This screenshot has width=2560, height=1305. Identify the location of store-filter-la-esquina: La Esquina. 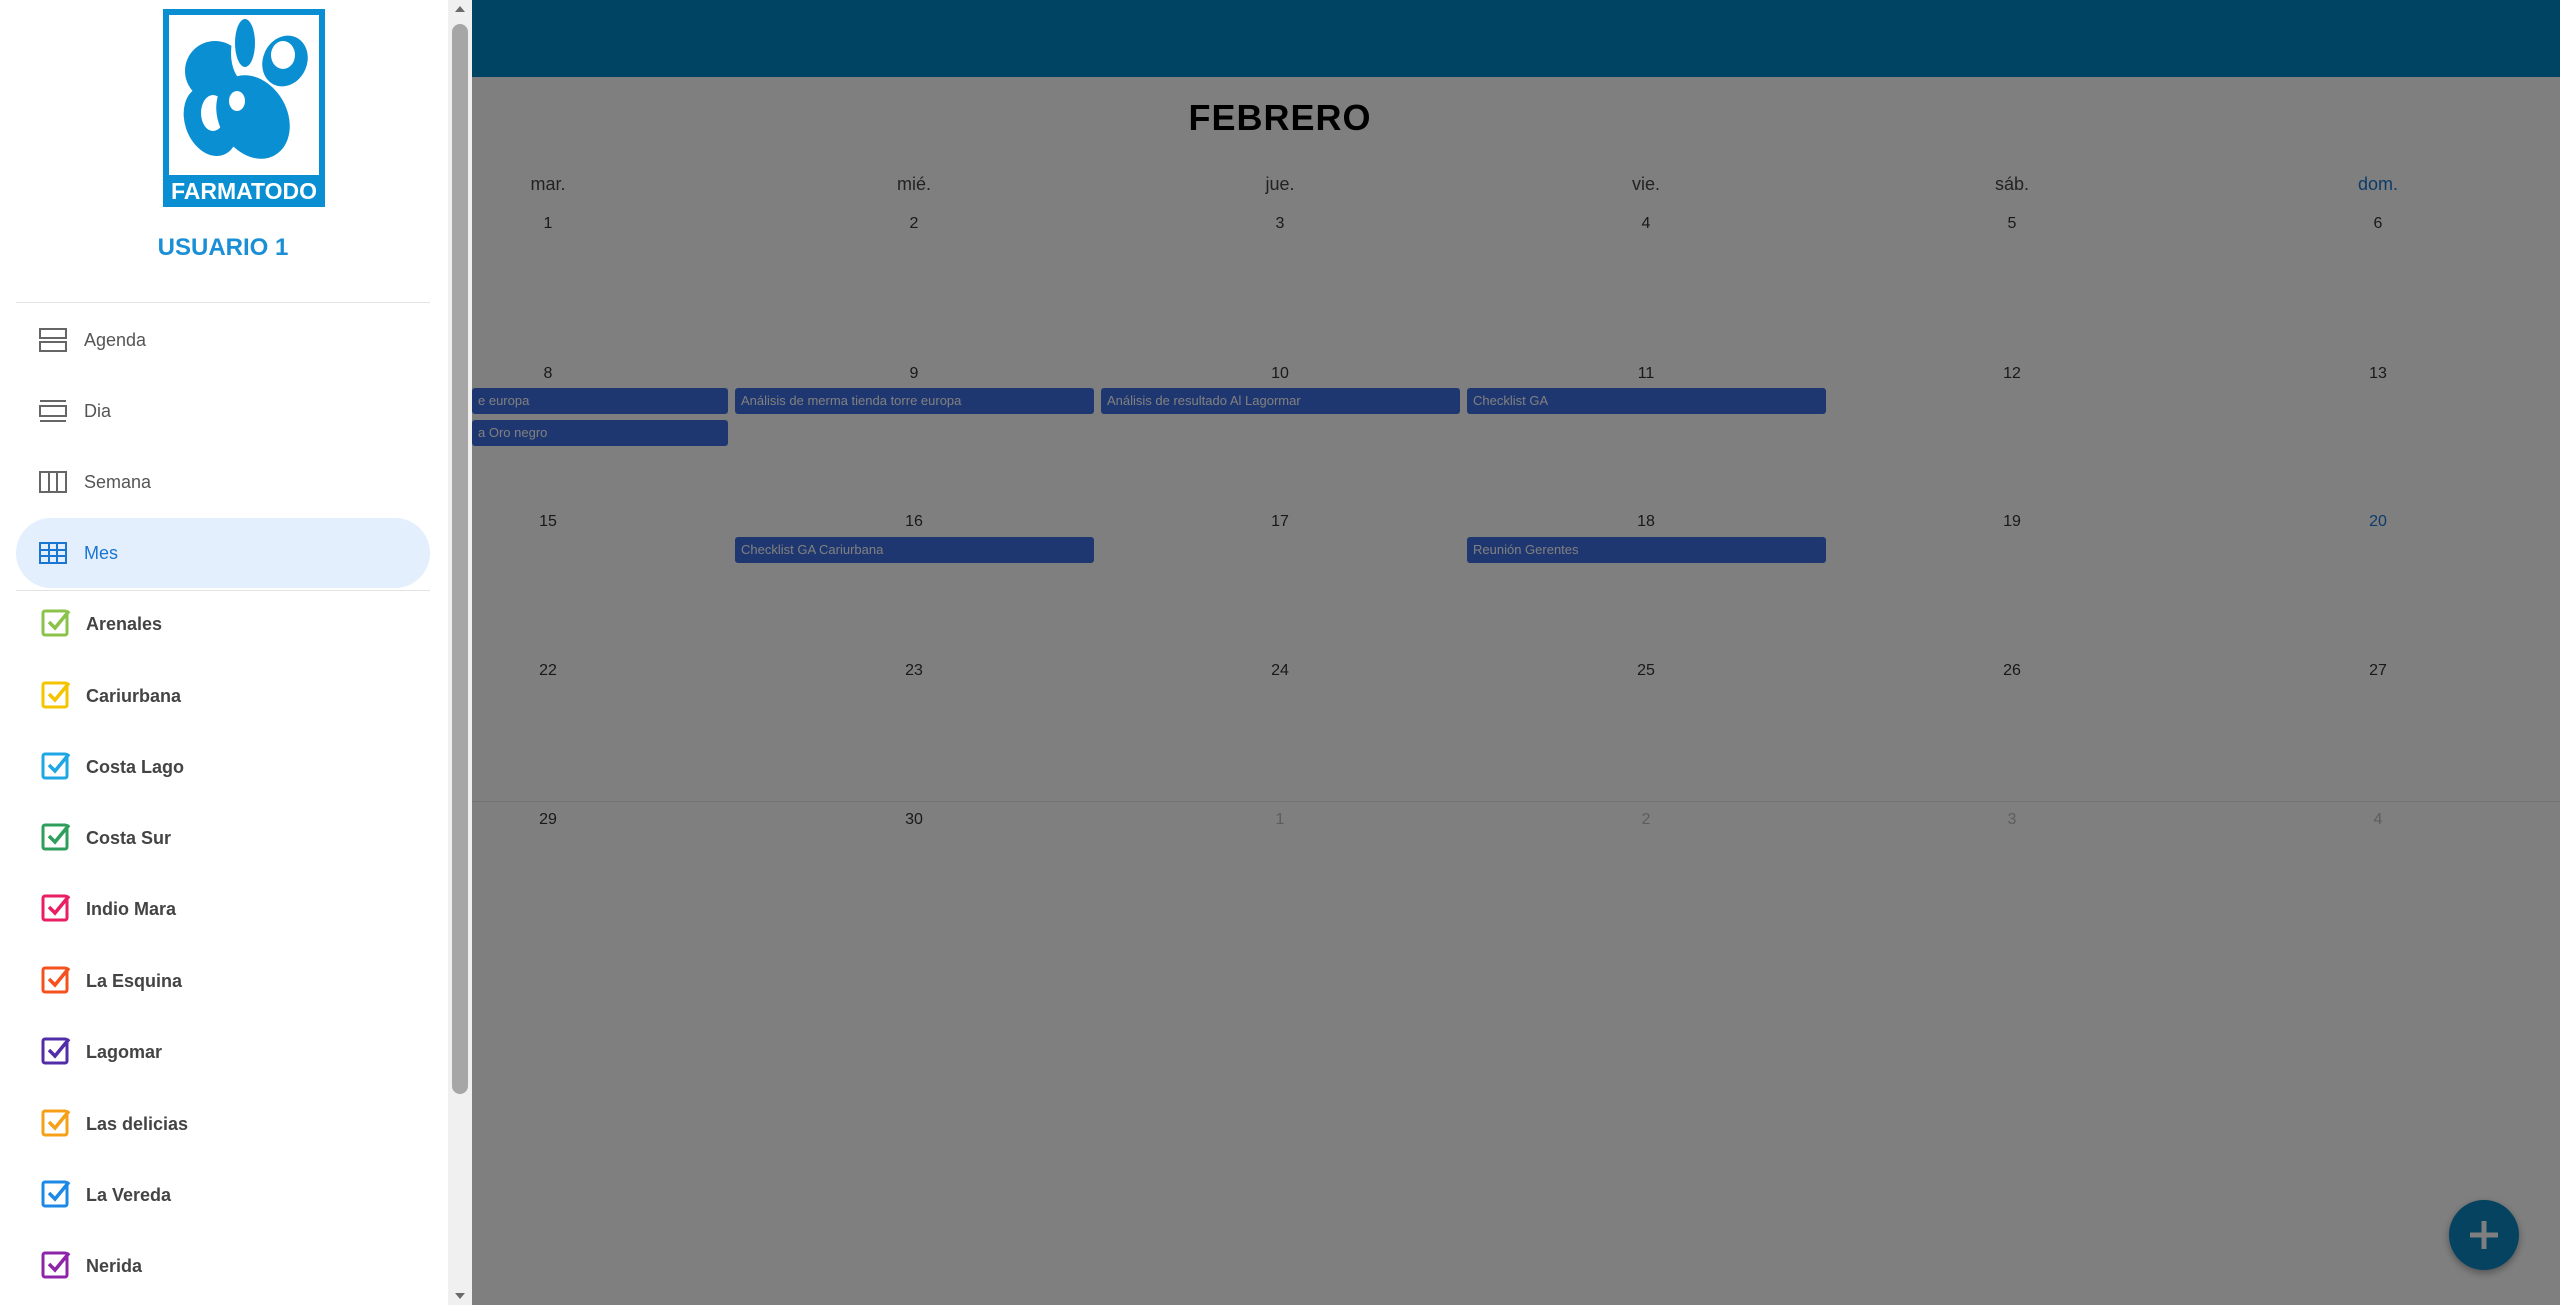
(223, 981).